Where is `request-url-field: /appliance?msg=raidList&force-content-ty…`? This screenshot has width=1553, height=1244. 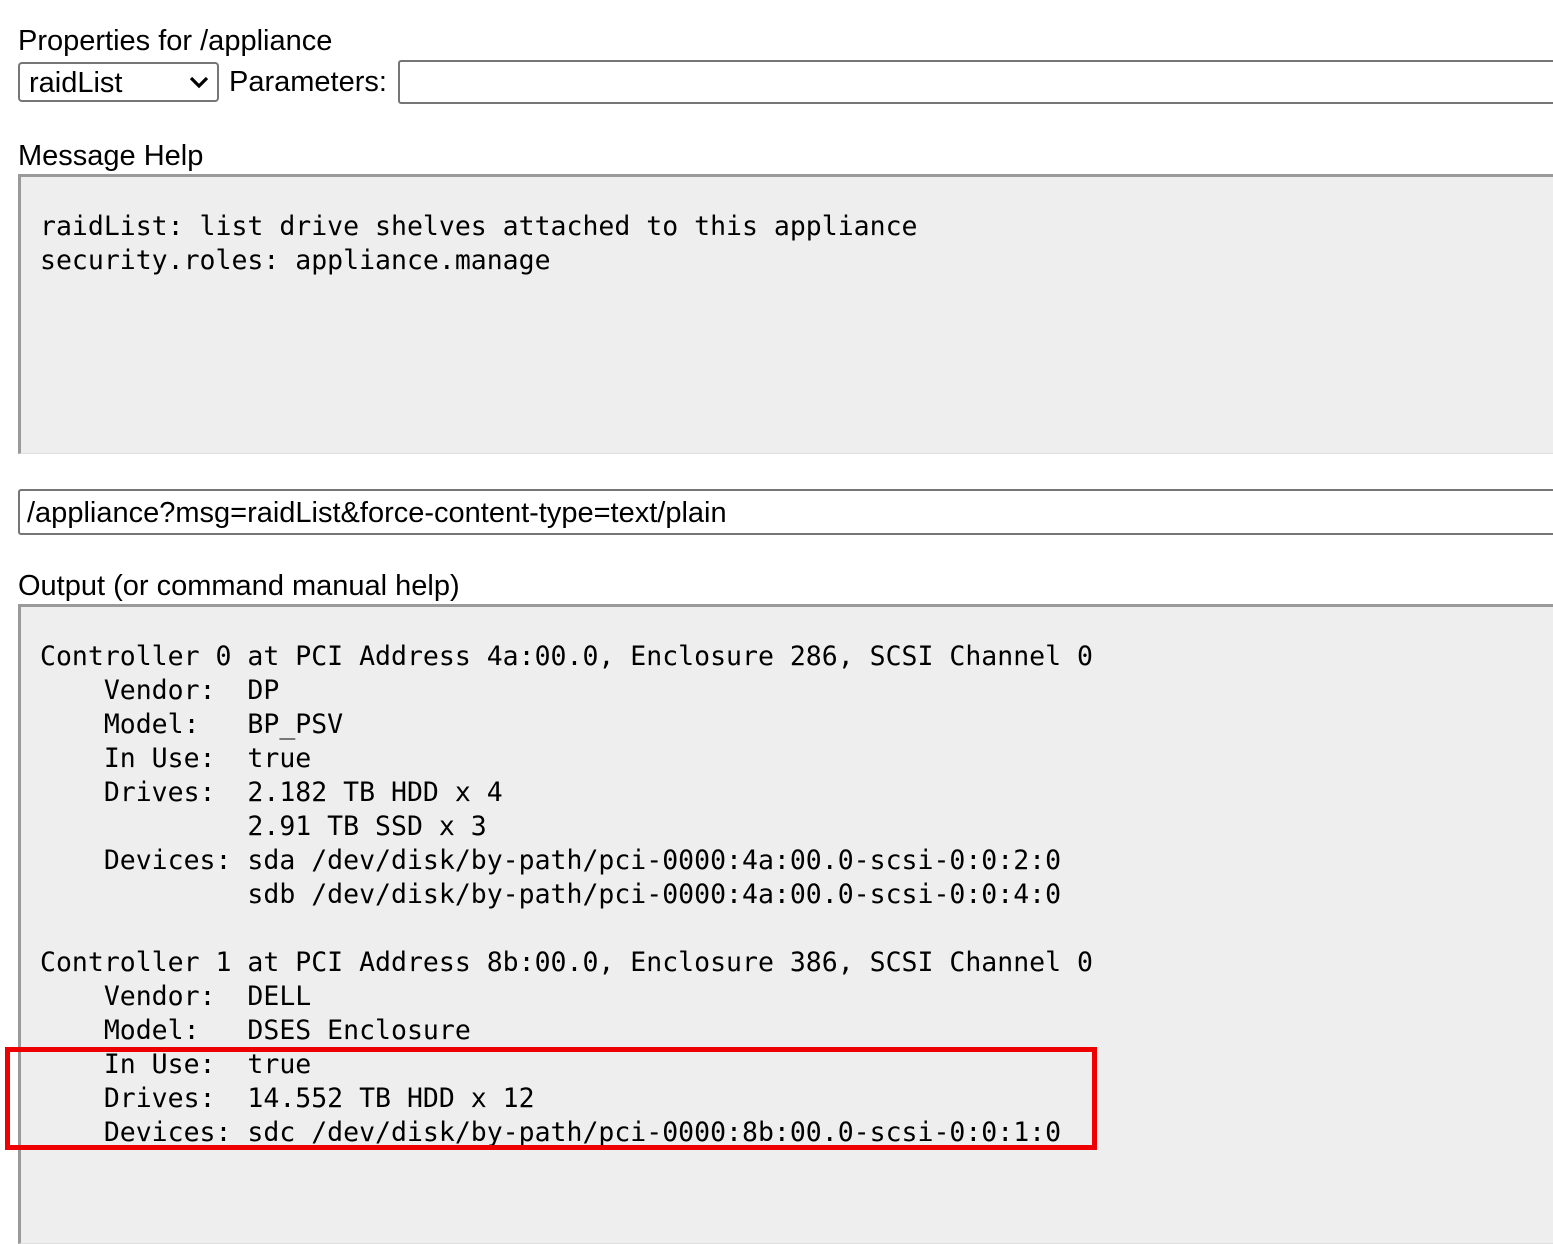
request-url-field: /appliance?msg=raidList&force-content-ty… is located at coordinates (785, 512).